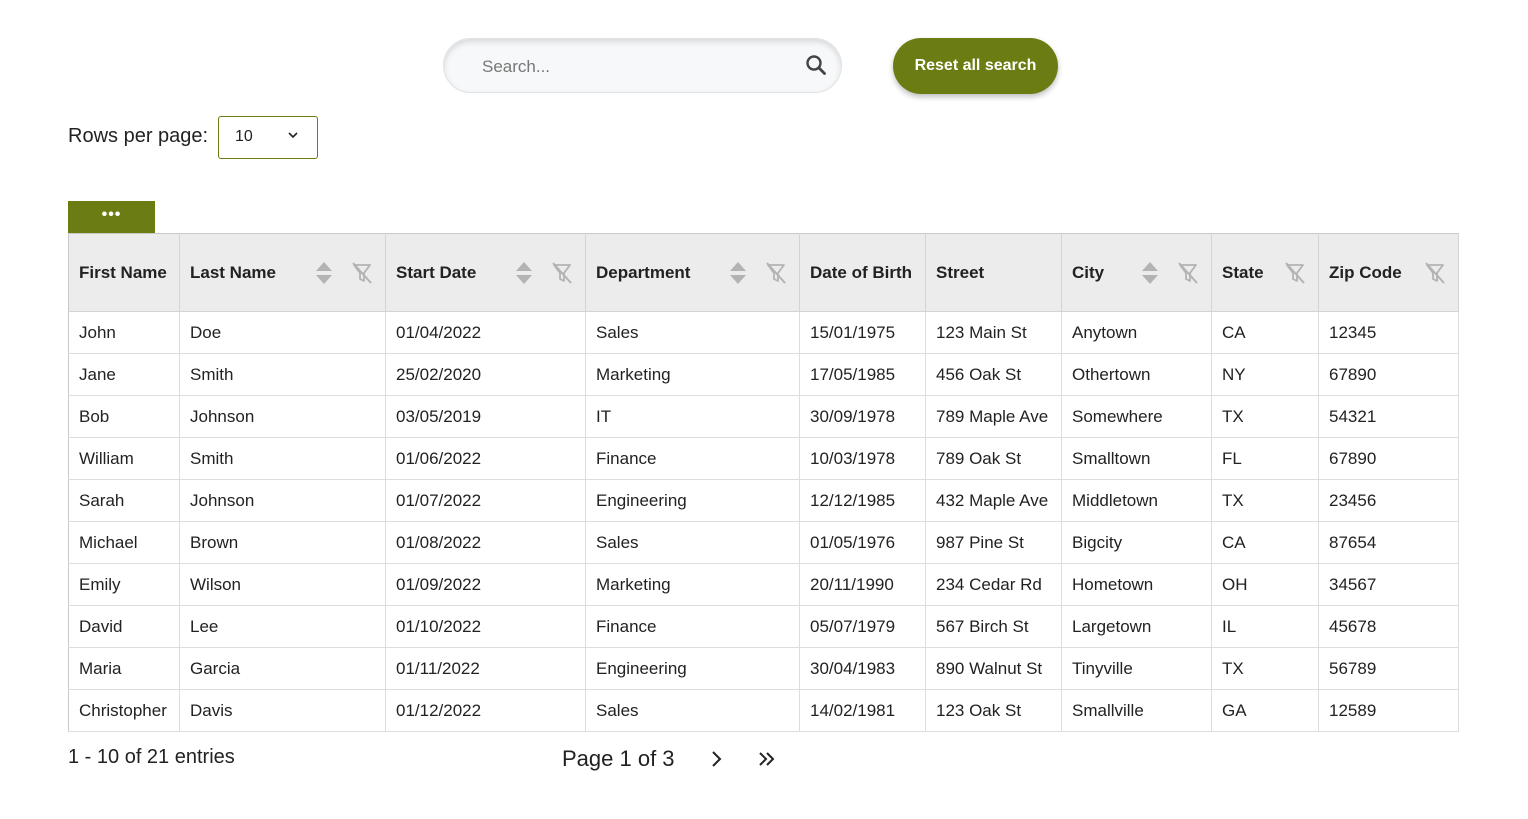 Image resolution: width=1528 pixels, height=819 pixels. Describe the element at coordinates (282, 542) in the screenshot. I see `table-cell: Brown` at that location.